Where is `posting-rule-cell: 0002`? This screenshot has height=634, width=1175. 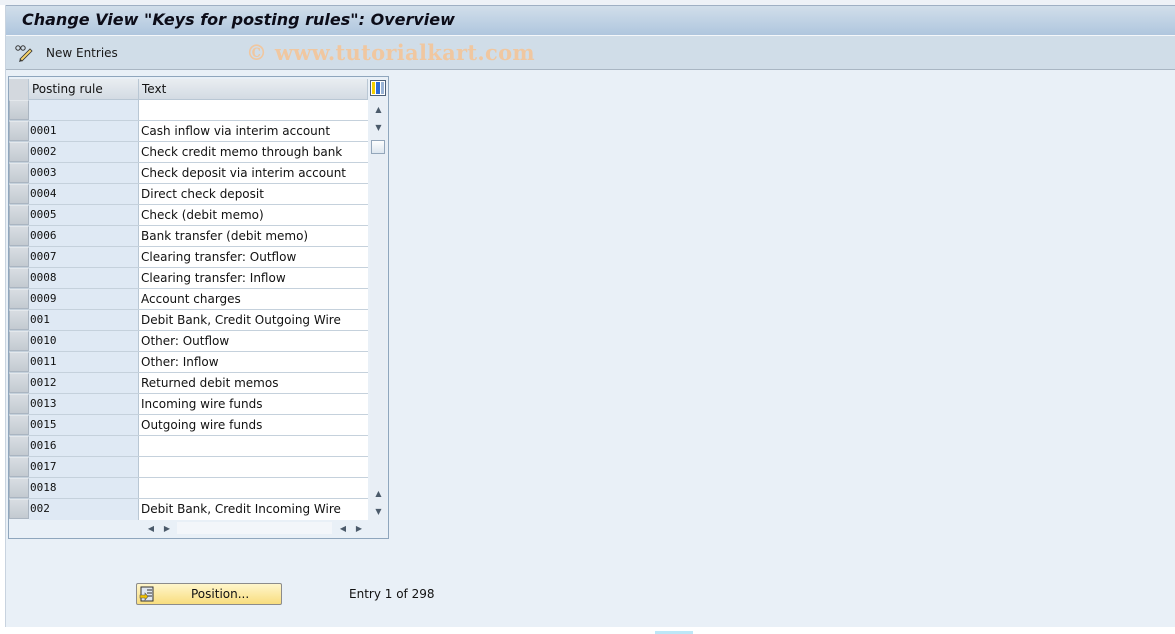 posting-rule-cell: 0002 is located at coordinates (84, 152).